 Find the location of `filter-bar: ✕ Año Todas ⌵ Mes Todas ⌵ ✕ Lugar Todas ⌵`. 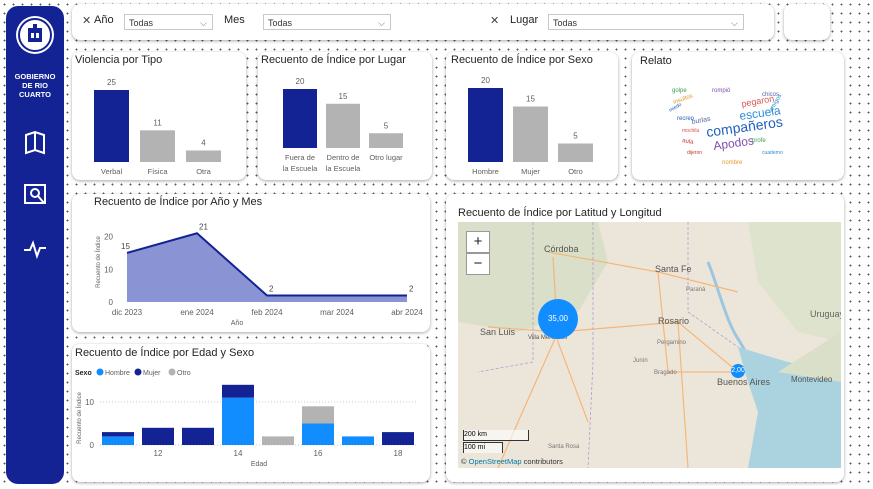

filter-bar: ✕ Año Todas ⌵ Mes Todas ⌵ ✕ Lugar Todas ⌵ is located at coordinates (423, 22).